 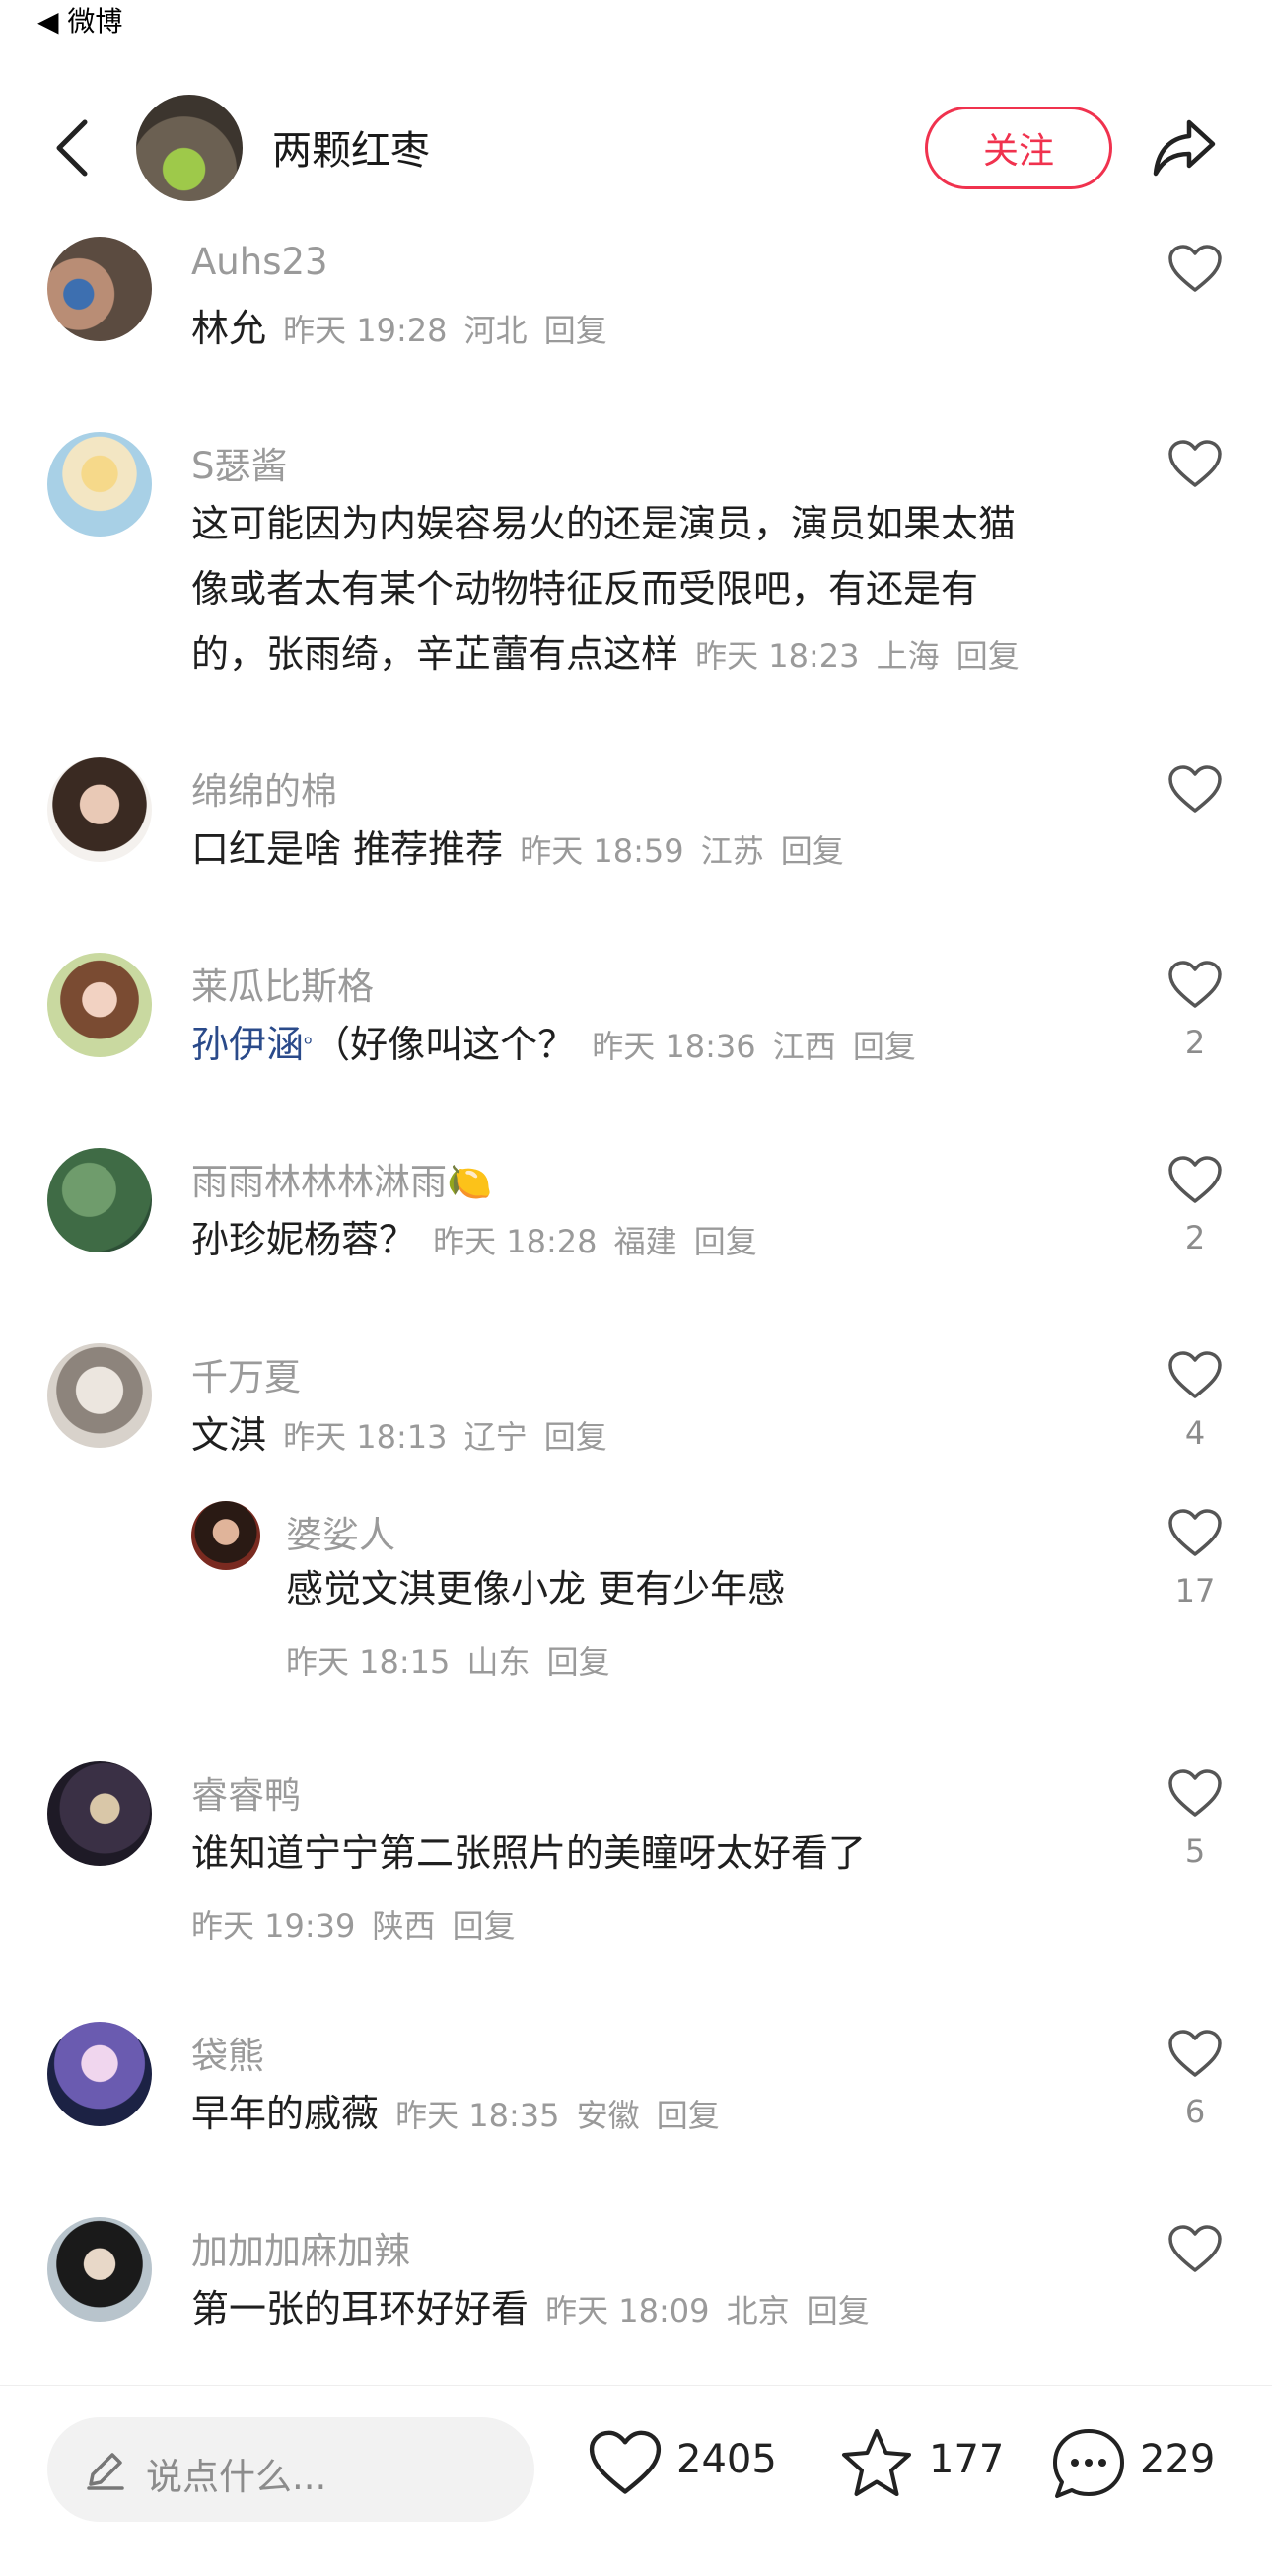 What do you see at coordinates (300, 2247) in the screenshot?
I see `commenter-name: 加加加麻加辣` at bounding box center [300, 2247].